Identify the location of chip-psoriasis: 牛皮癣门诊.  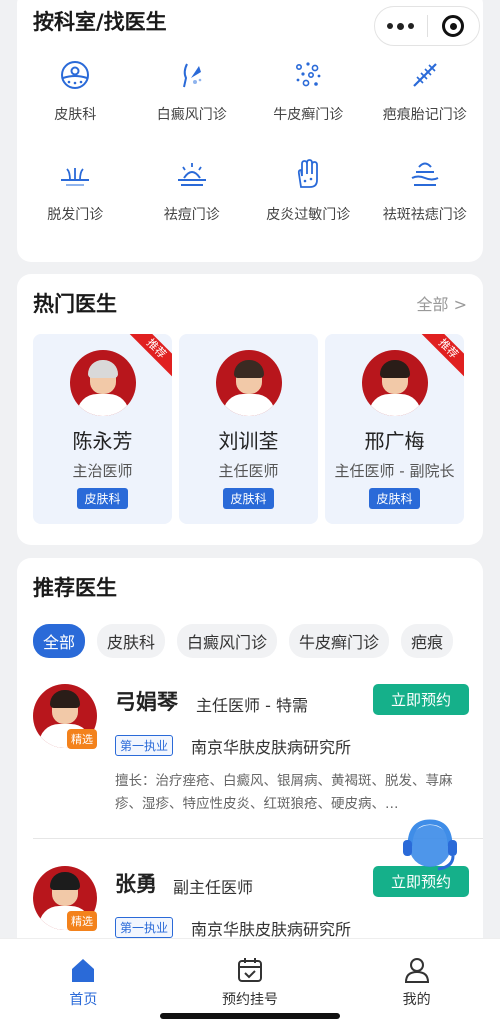
(339, 641).